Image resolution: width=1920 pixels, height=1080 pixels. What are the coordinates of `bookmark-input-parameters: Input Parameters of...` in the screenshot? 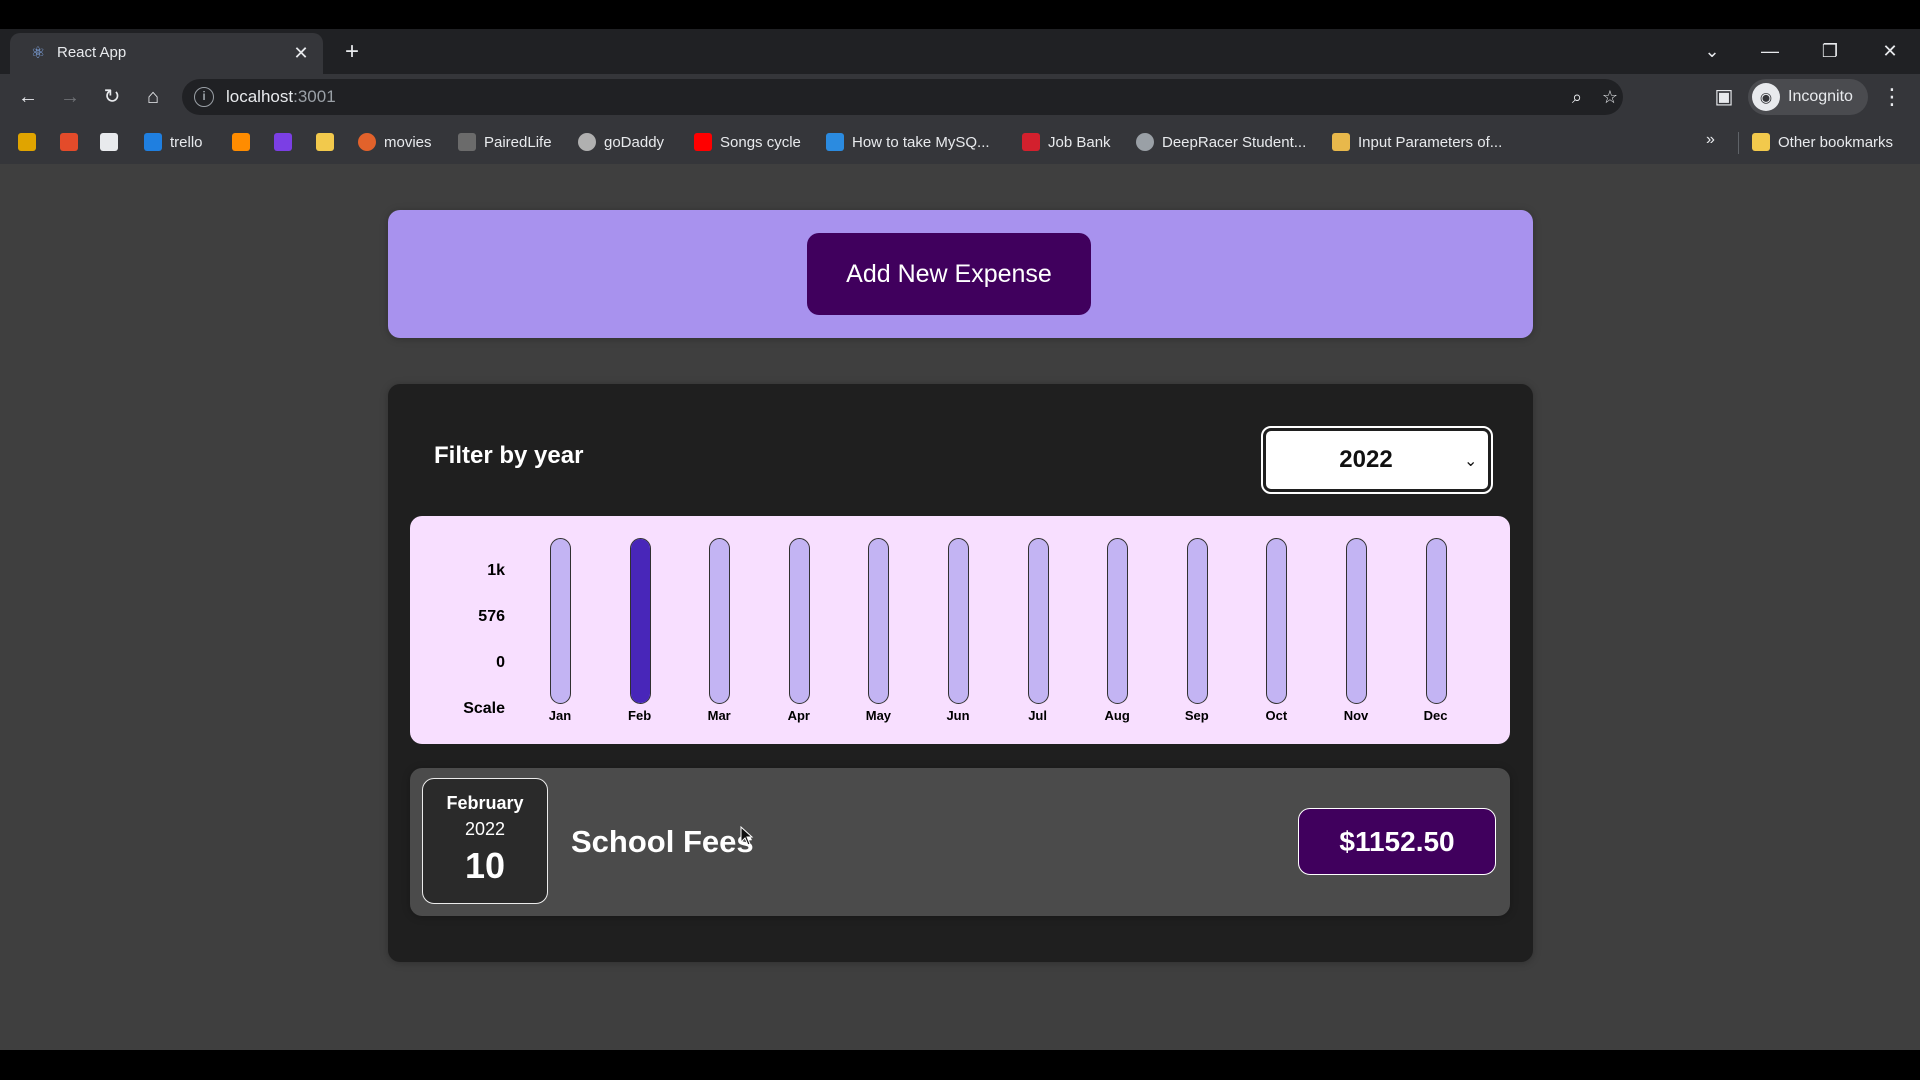 It's located at (1417, 142).